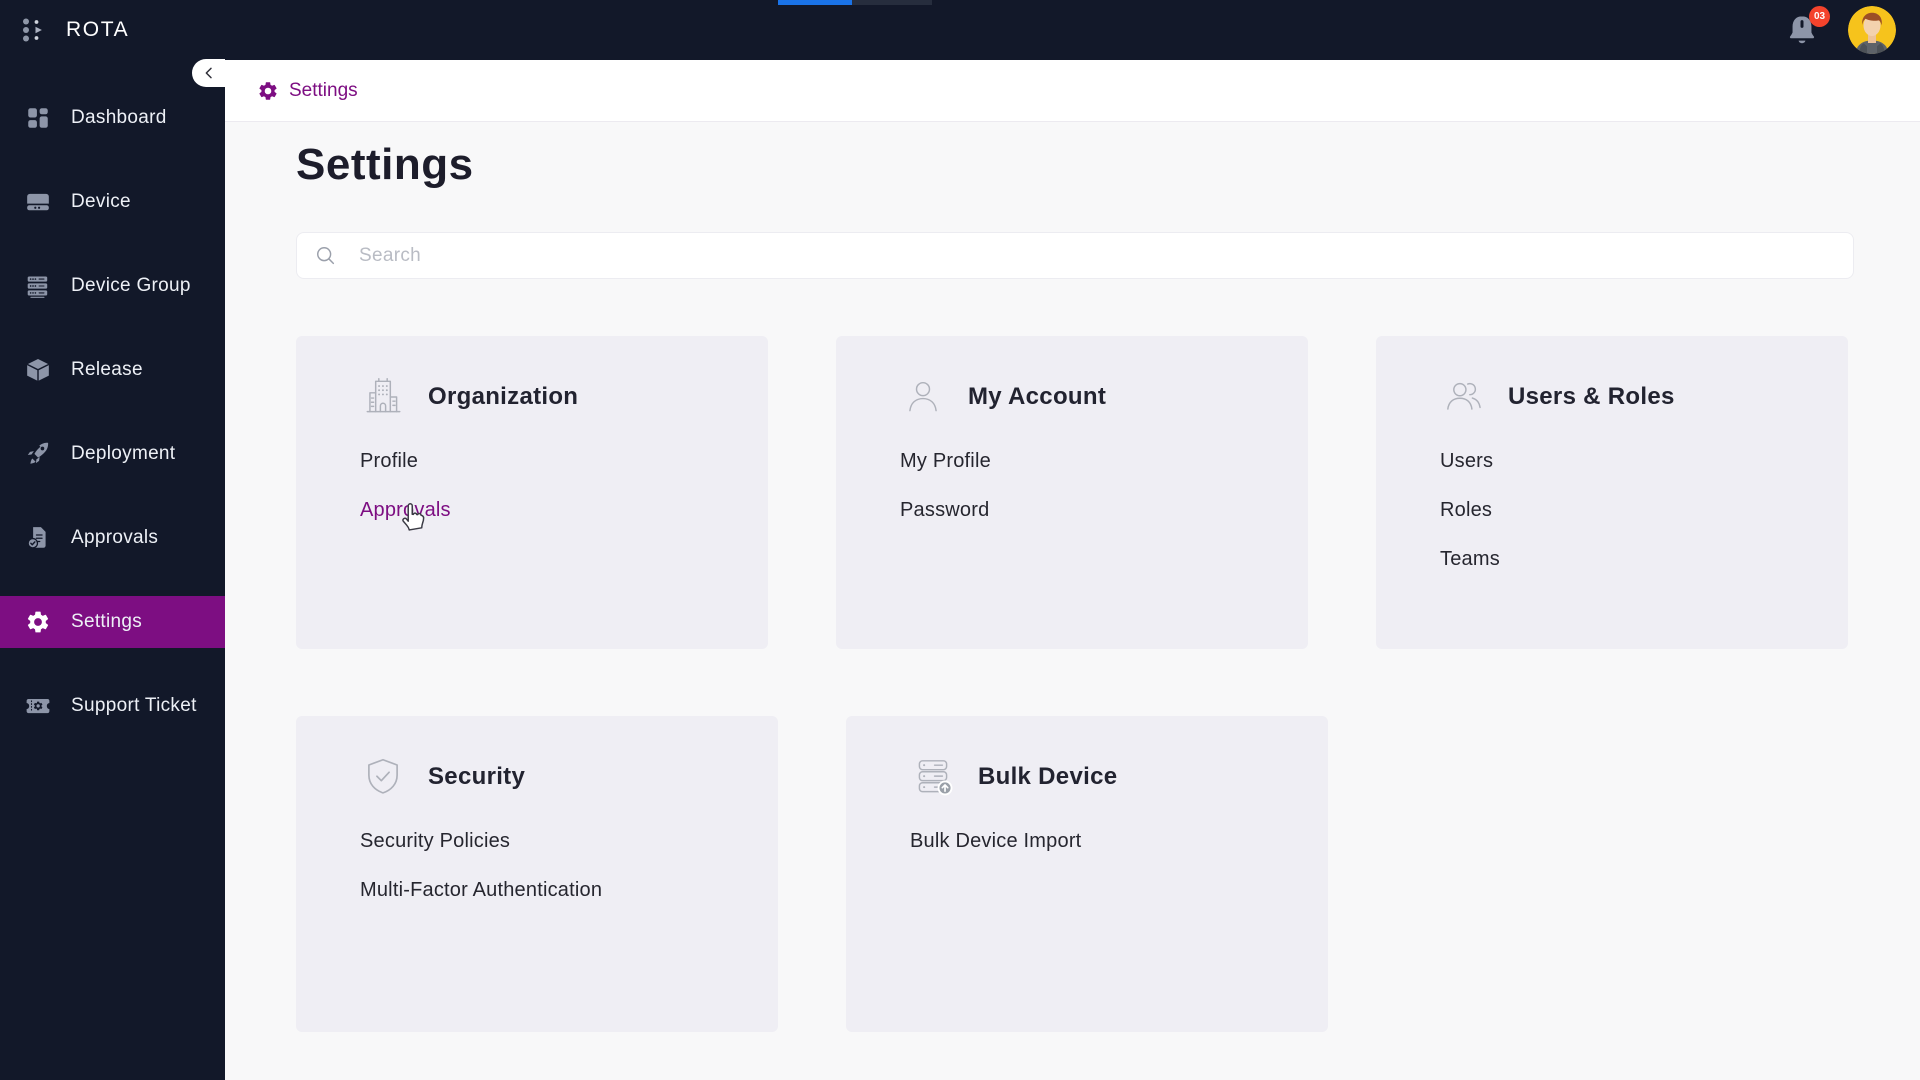  What do you see at coordinates (389, 461) in the screenshot?
I see `link-profile: Profile` at bounding box center [389, 461].